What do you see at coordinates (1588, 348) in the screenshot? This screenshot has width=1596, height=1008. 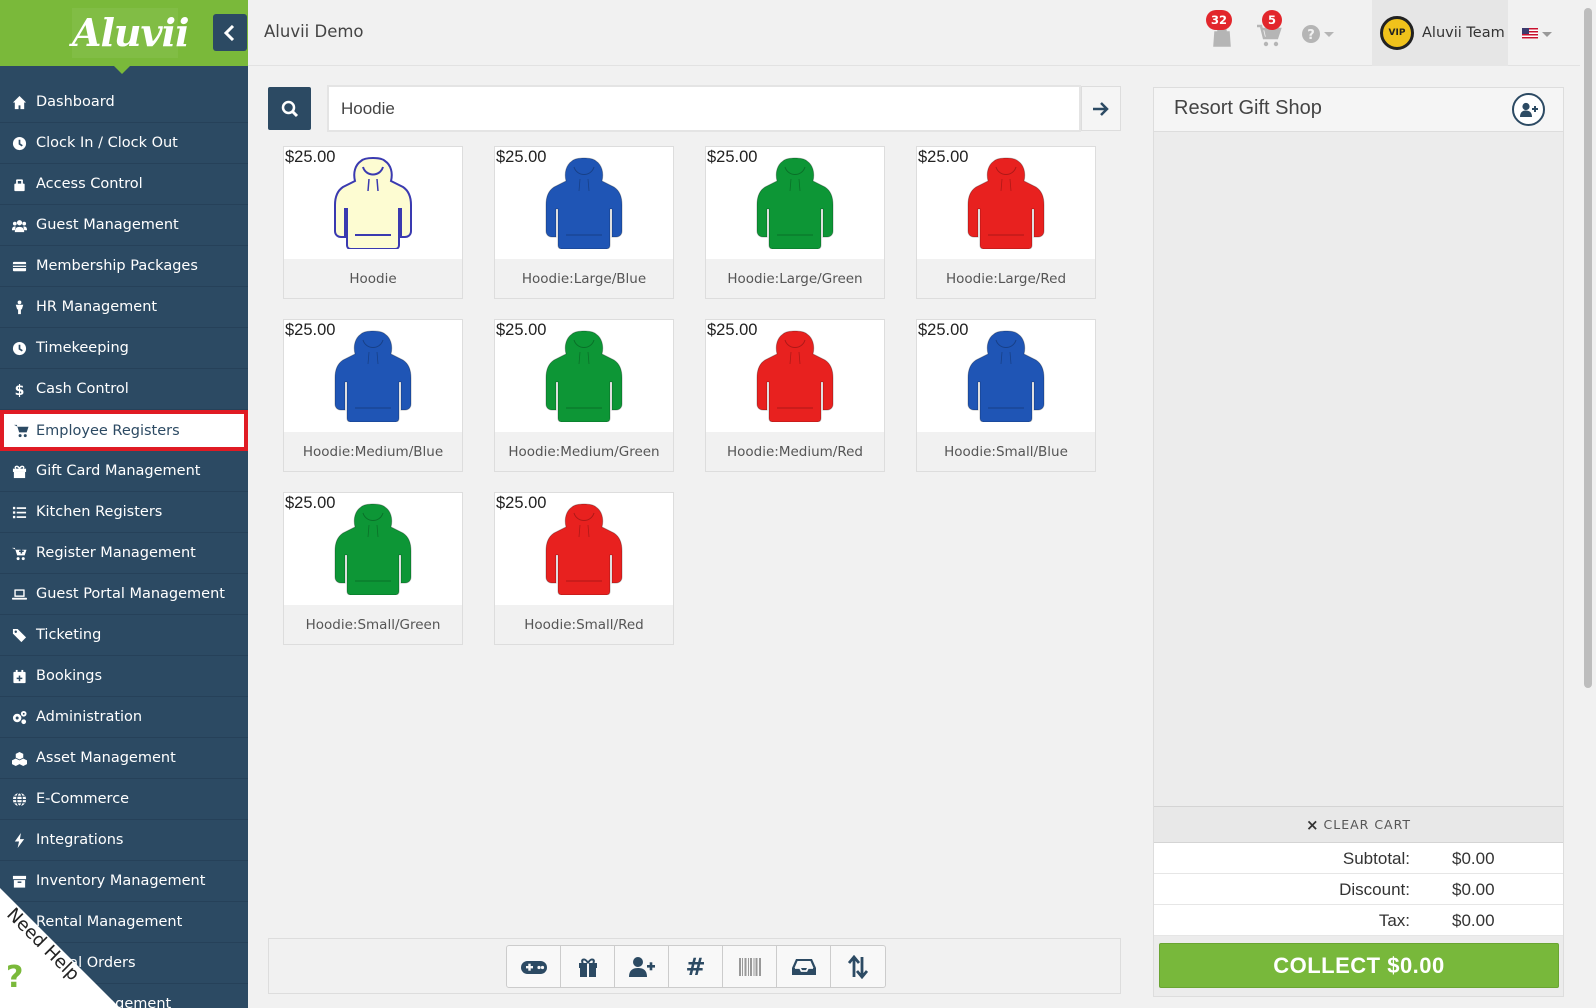 I see `scrollbar-thumb` at bounding box center [1588, 348].